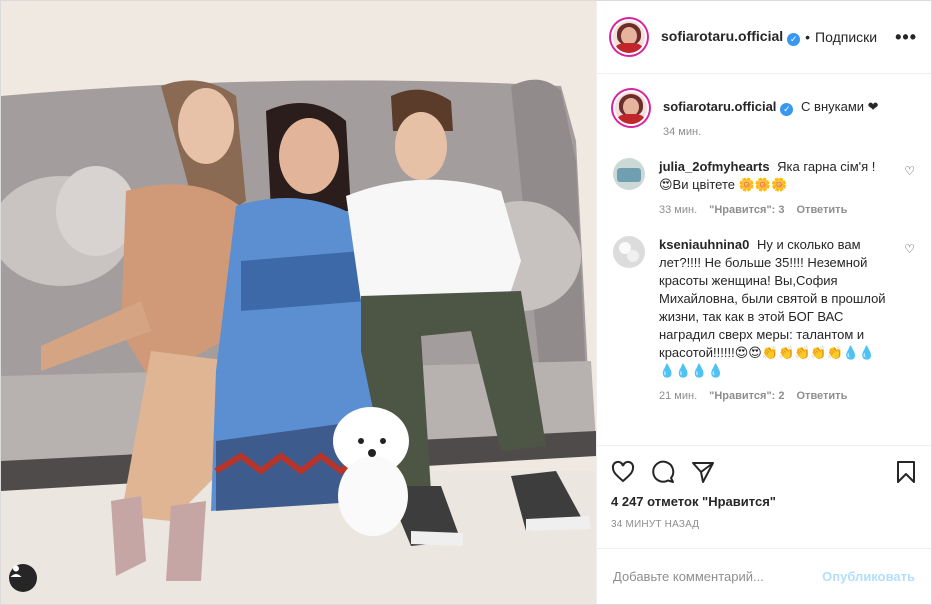 The image size is (932, 605). What do you see at coordinates (663, 472) in the screenshot?
I see `comment-icon` at bounding box center [663, 472].